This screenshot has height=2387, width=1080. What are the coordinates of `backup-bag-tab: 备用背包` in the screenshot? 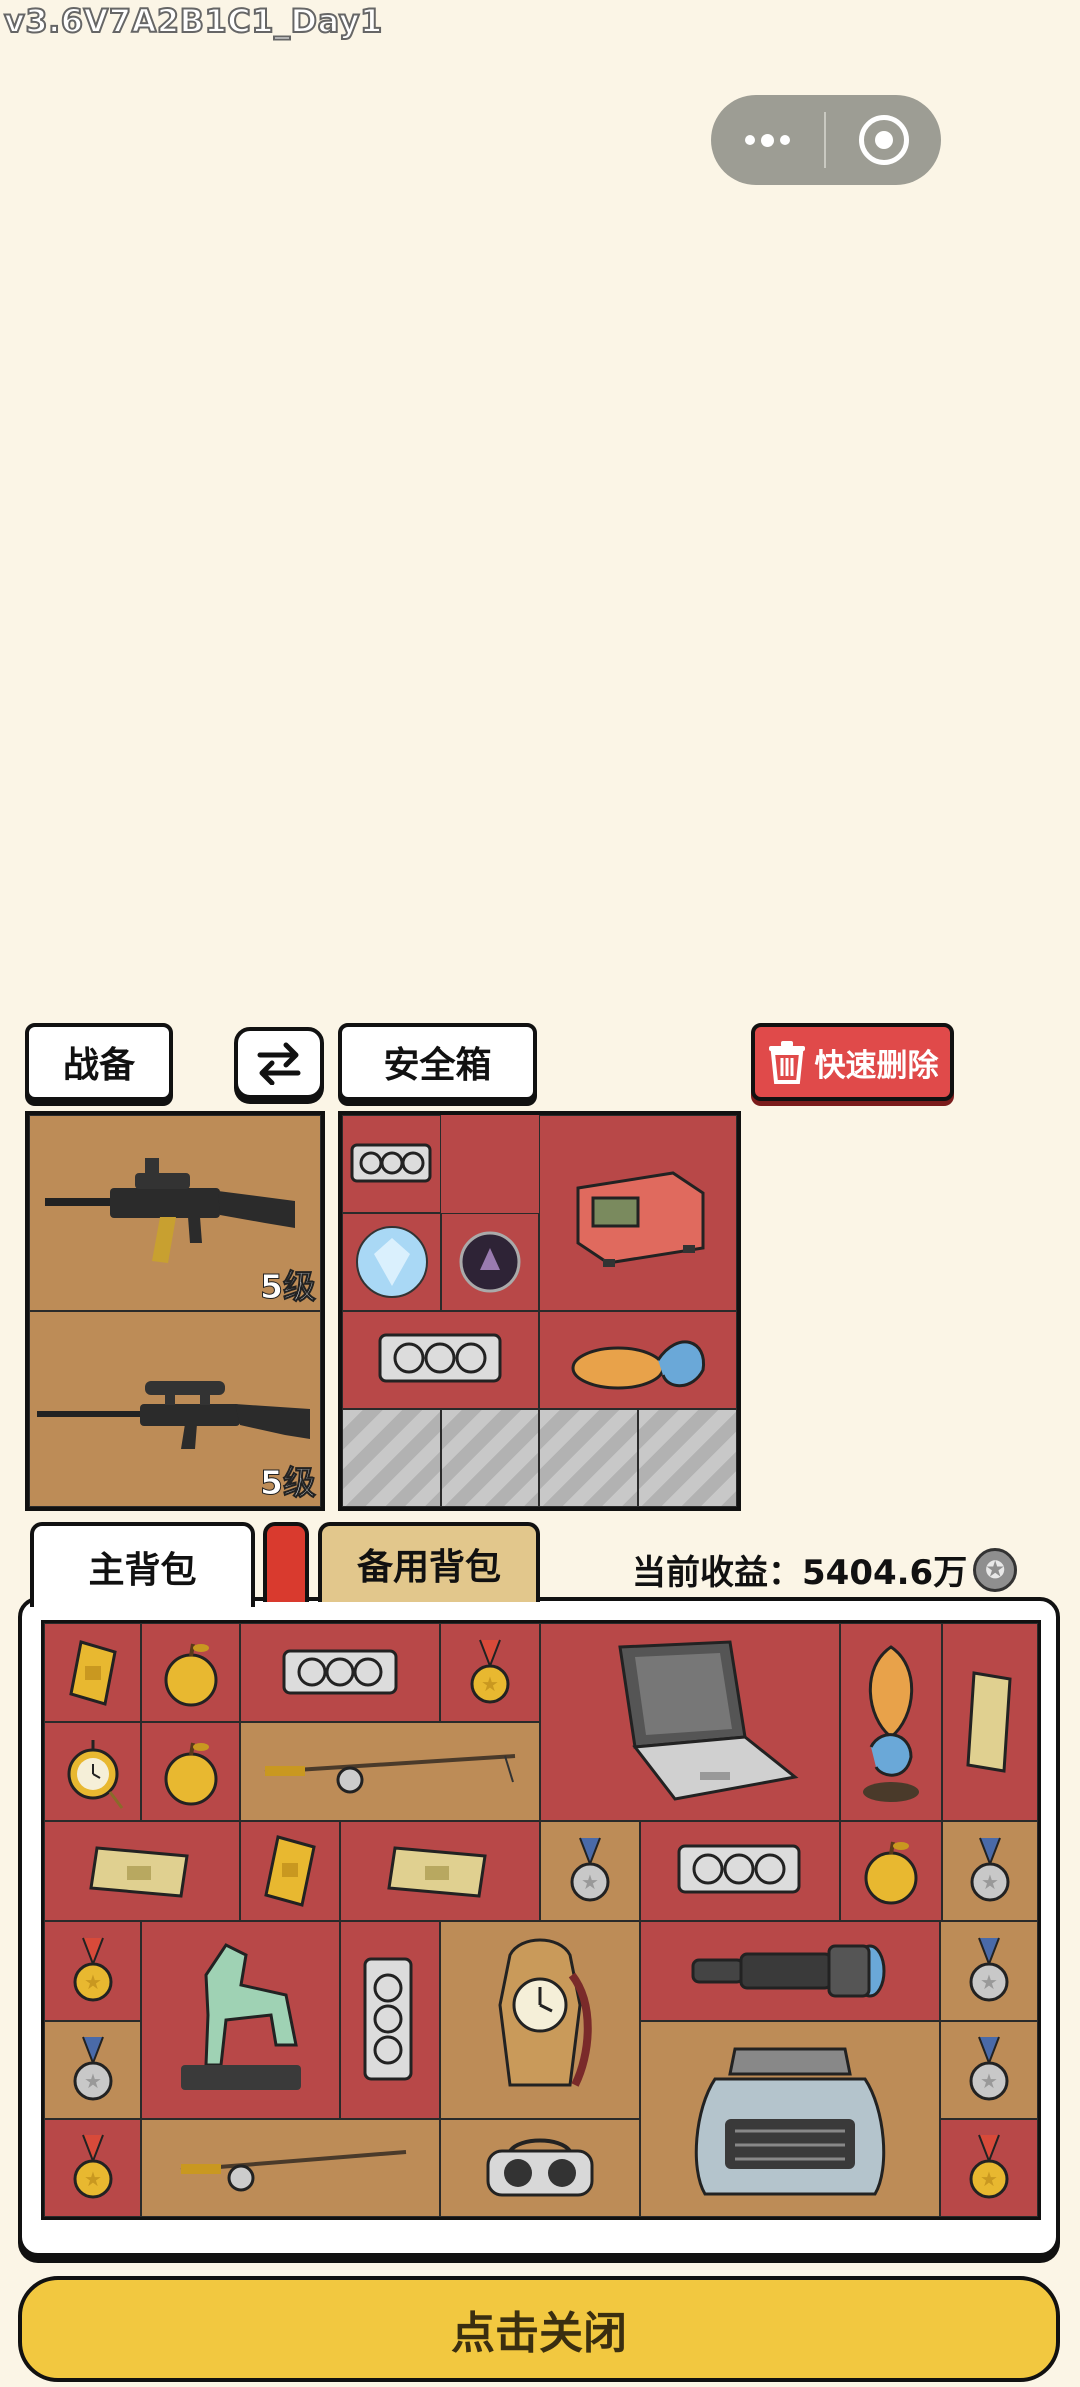 It's located at (429, 1562).